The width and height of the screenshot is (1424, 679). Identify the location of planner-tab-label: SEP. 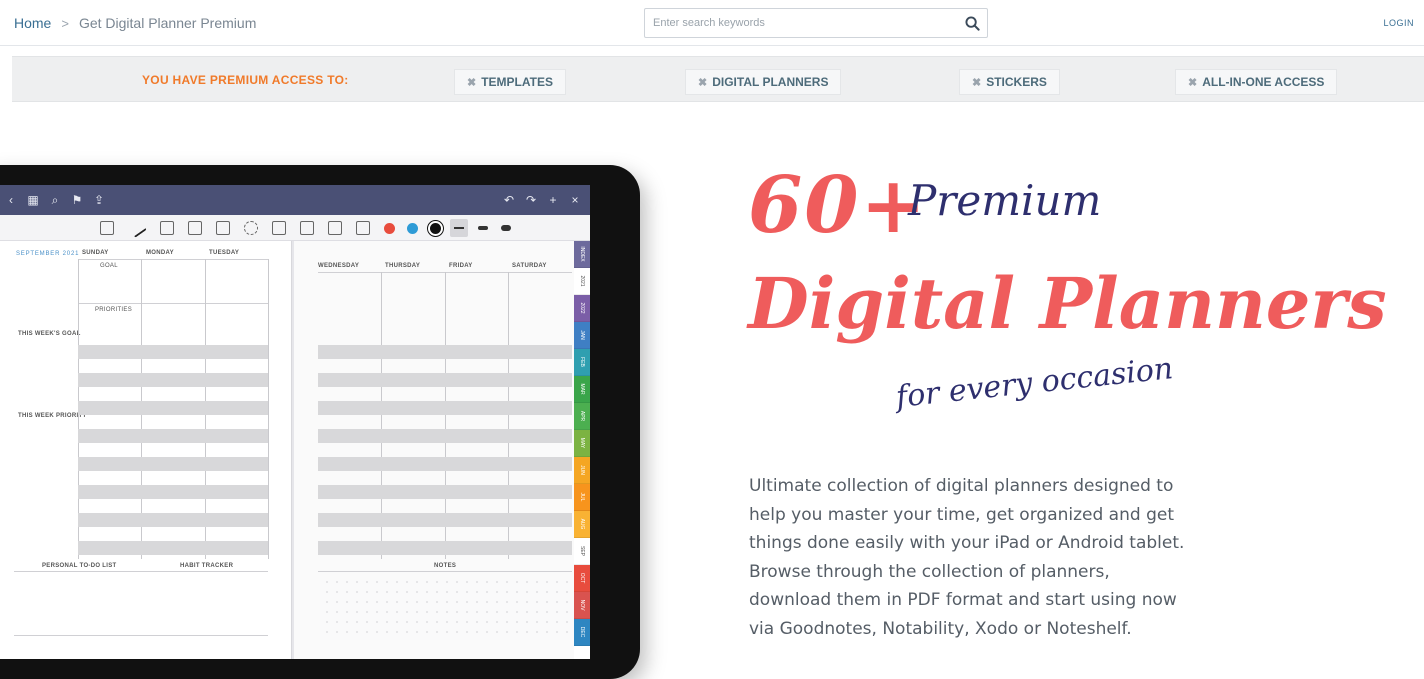
(582, 551).